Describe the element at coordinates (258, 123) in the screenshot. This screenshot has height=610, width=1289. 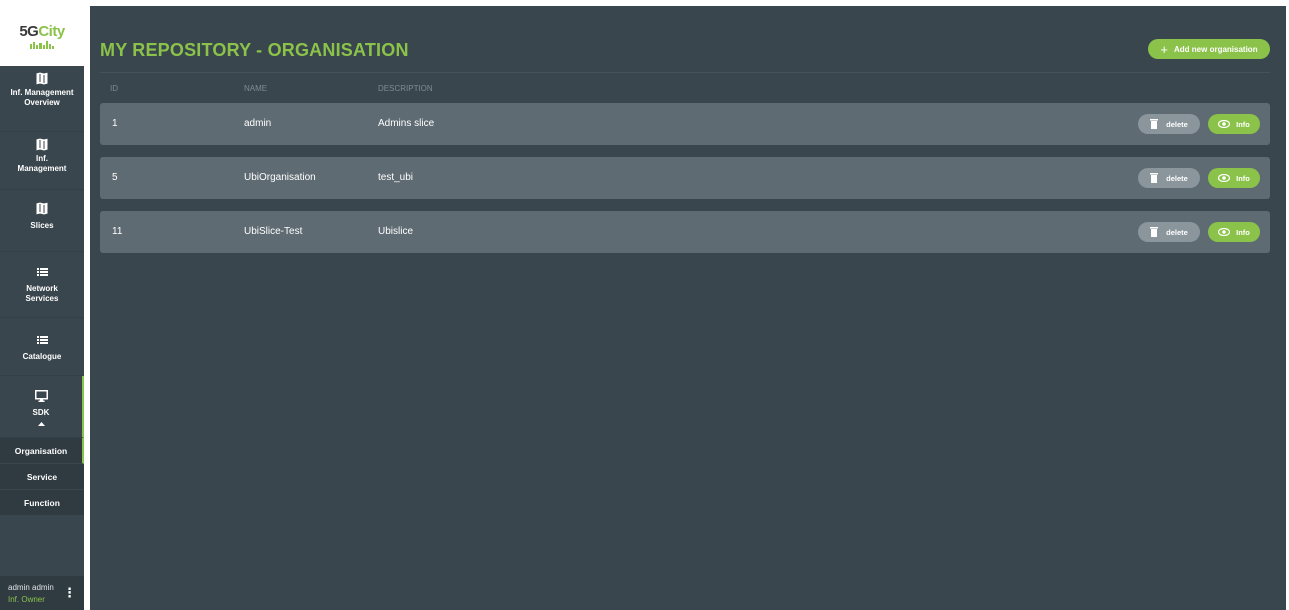
I see `row-name: admin` at that location.